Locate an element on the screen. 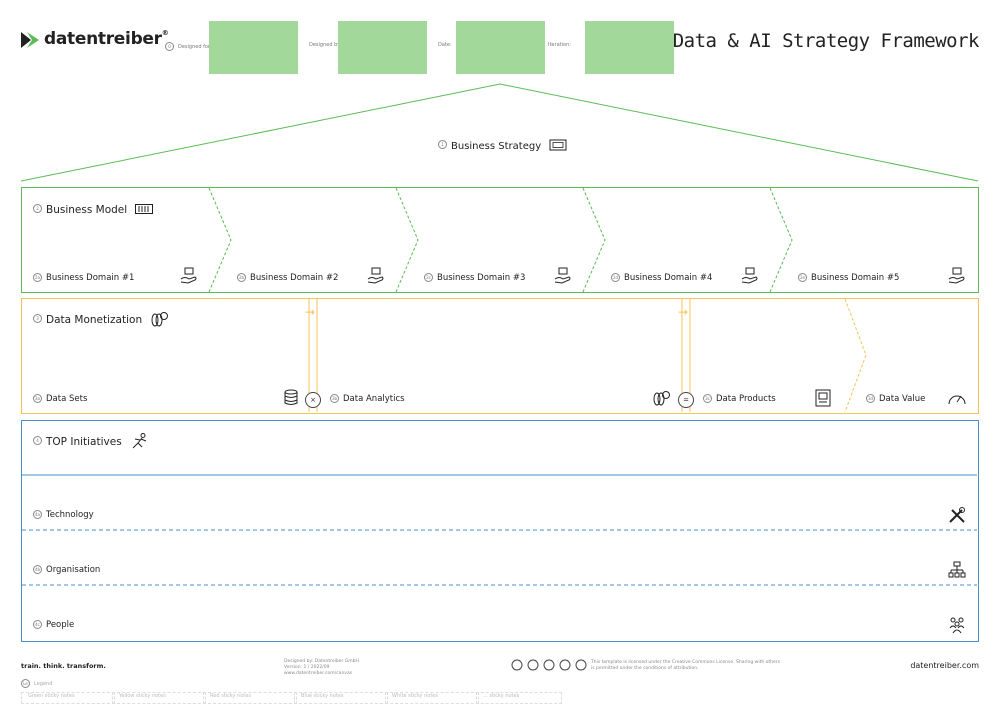  creative-commons-icons is located at coordinates (549, 665).